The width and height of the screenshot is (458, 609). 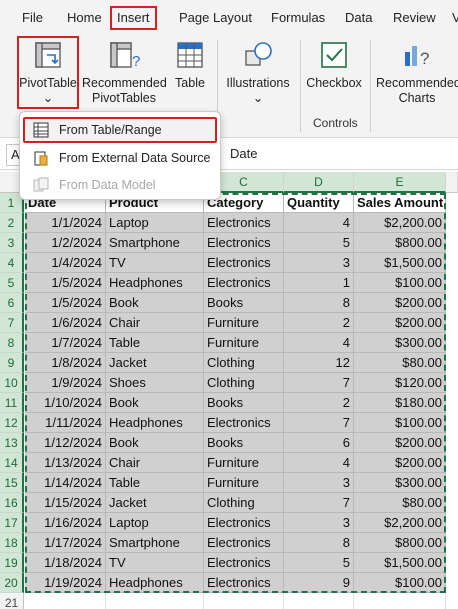 I want to click on data-cell: $180.00, so click(x=400, y=403).